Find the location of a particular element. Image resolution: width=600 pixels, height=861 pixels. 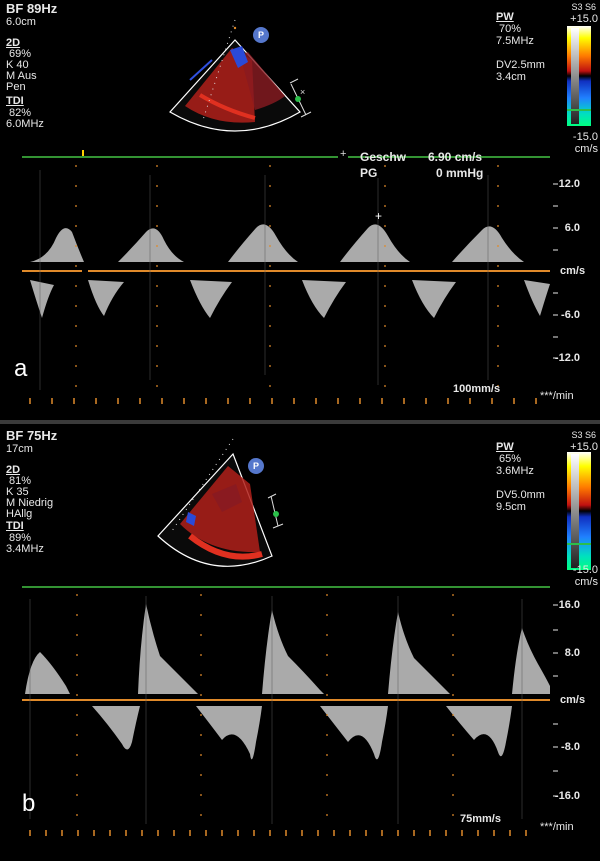

scale-unit-a: cm/s is located at coordinates (586, 149).